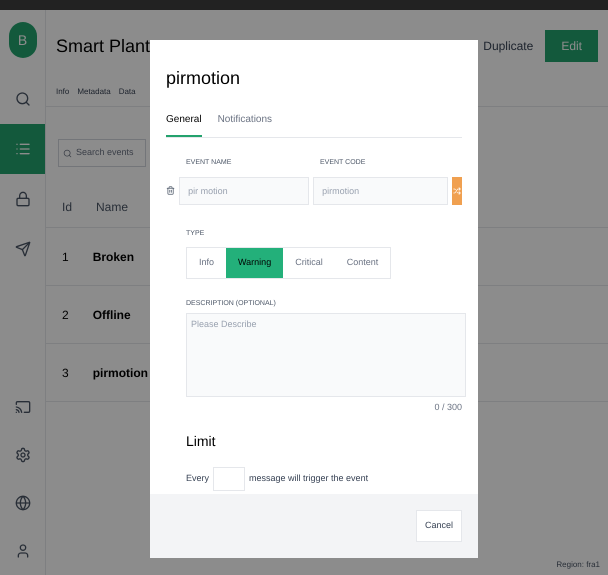  I want to click on event-code-field: pirmotion, so click(380, 190).